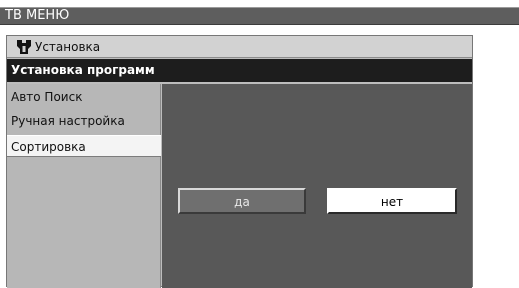 This screenshot has width=519, height=288. Describe the element at coordinates (242, 201) in the screenshot. I see `yes-button: да` at that location.